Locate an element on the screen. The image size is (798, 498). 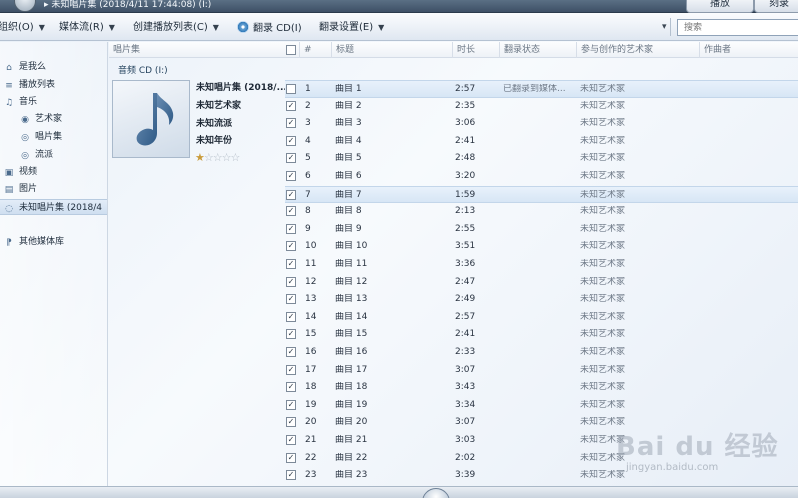
organize-menu: 组织(O) ▼ is located at coordinates (22, 28).